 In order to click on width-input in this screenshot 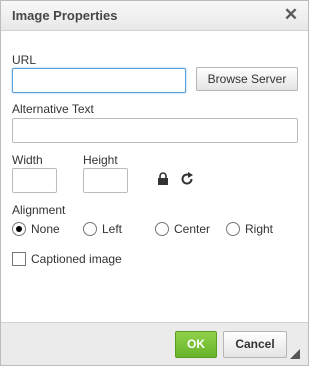, I will do `click(34, 180)`.